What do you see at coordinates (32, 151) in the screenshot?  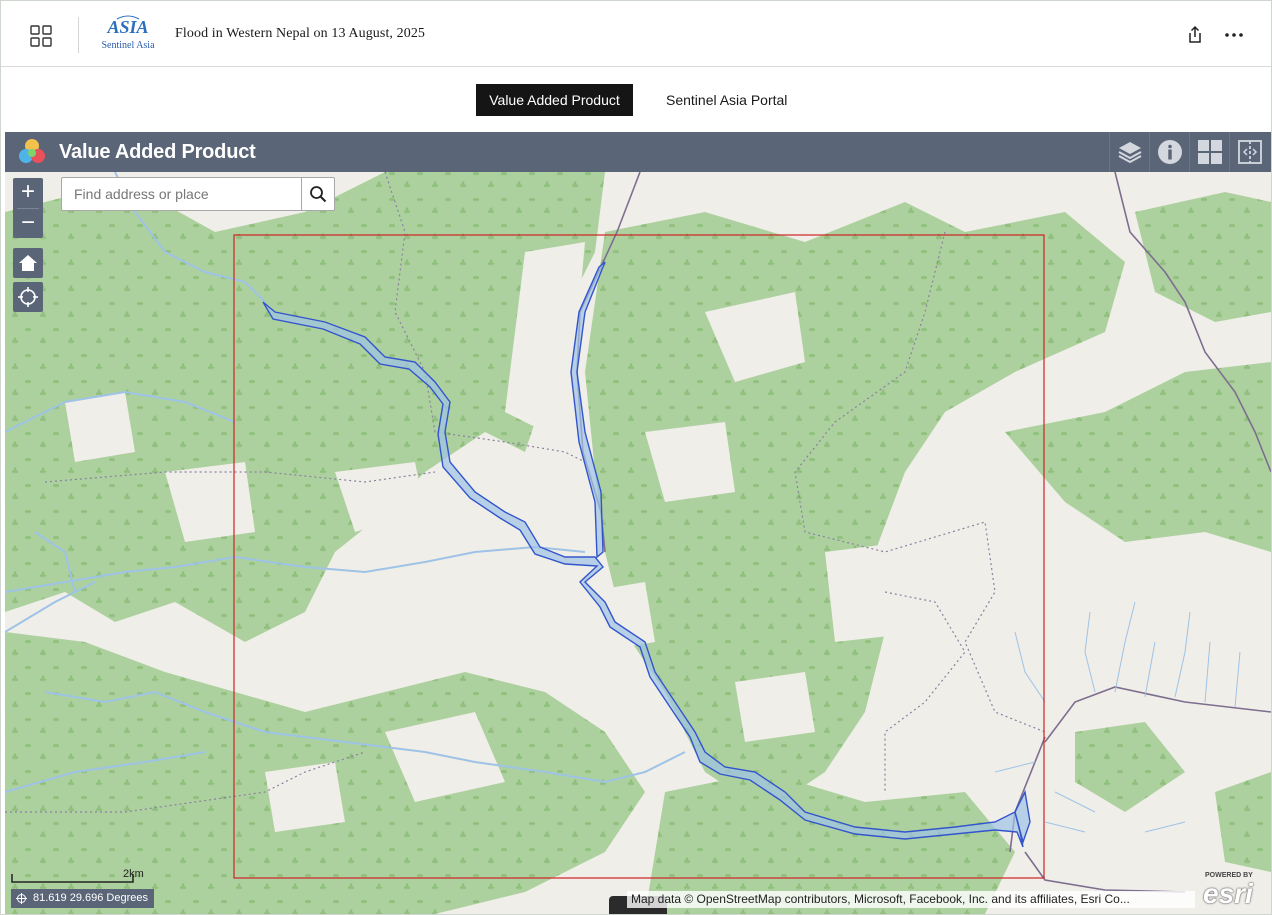 I see `app-logo-icon` at bounding box center [32, 151].